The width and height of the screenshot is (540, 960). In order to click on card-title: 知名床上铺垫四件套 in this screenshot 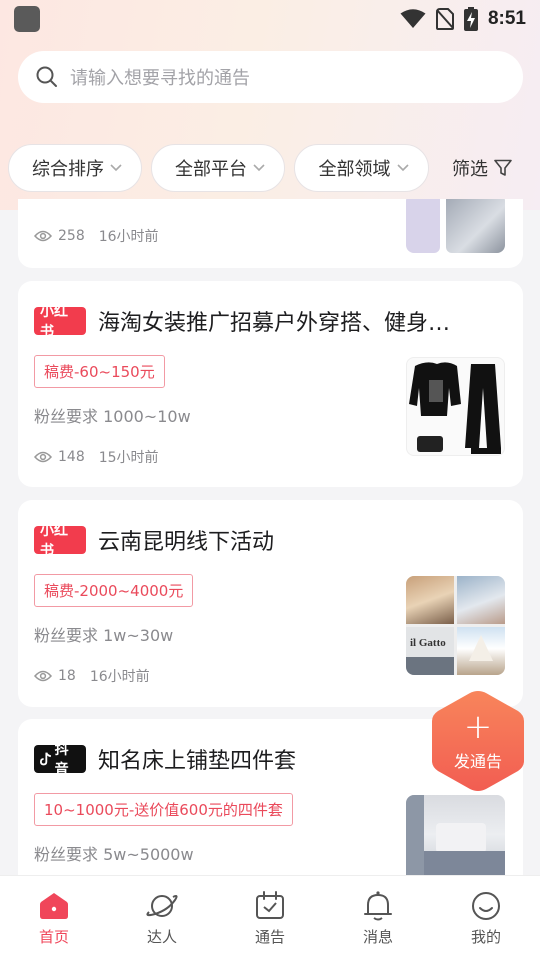, I will do `click(197, 761)`.